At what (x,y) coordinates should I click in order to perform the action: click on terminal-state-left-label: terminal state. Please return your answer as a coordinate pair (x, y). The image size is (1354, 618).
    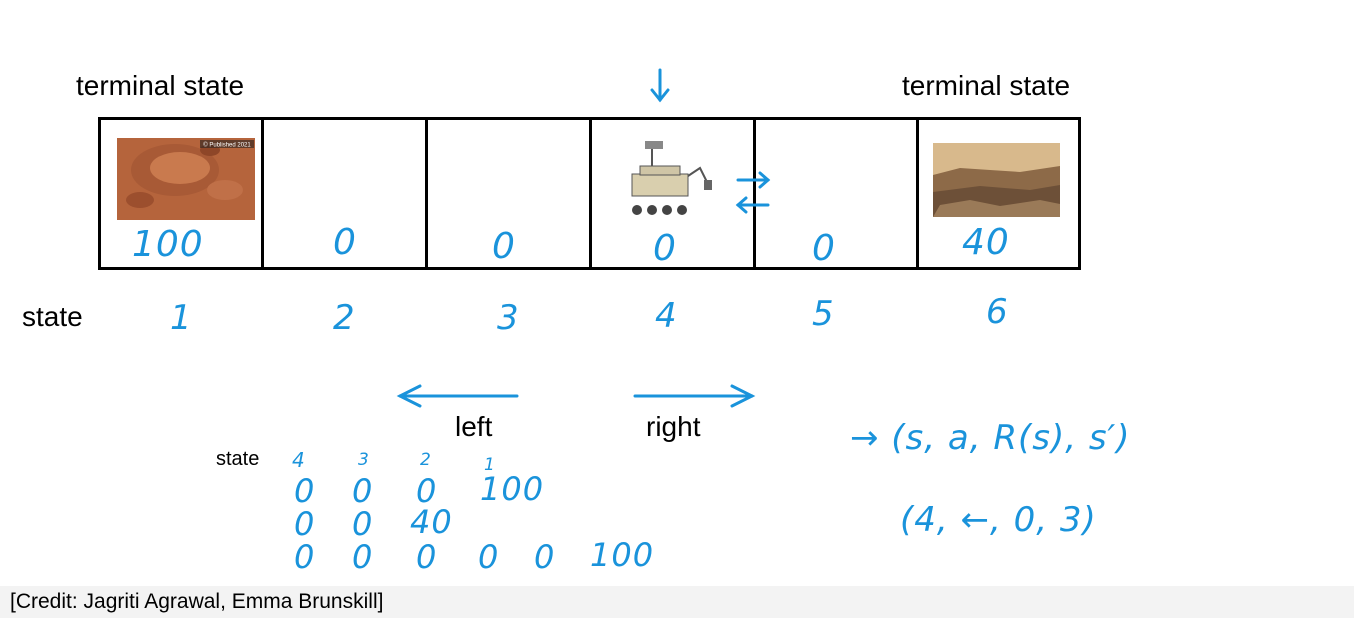
    Looking at the image, I should click on (160, 85).